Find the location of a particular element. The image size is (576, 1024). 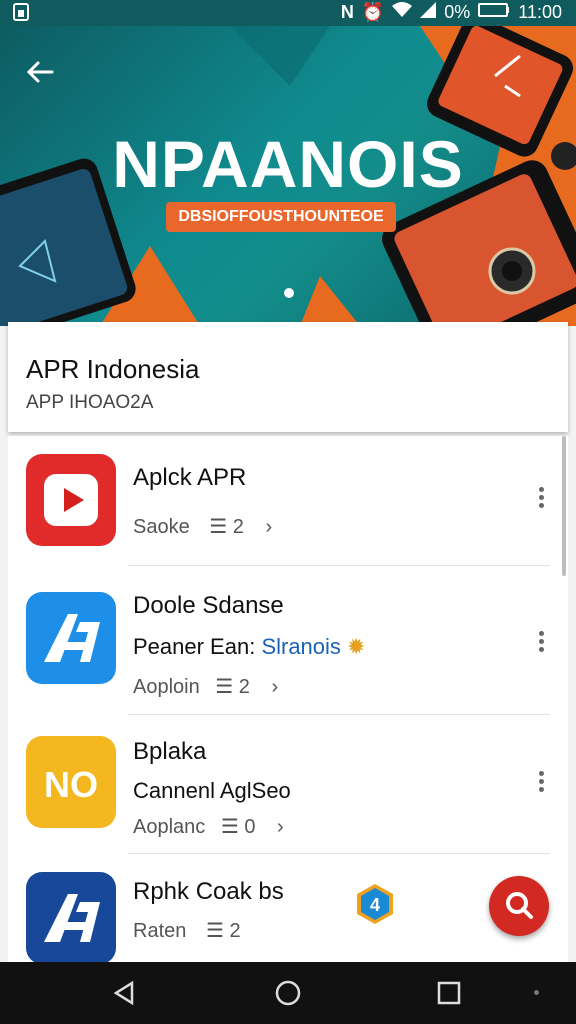

recents-square-icon is located at coordinates (449, 995).